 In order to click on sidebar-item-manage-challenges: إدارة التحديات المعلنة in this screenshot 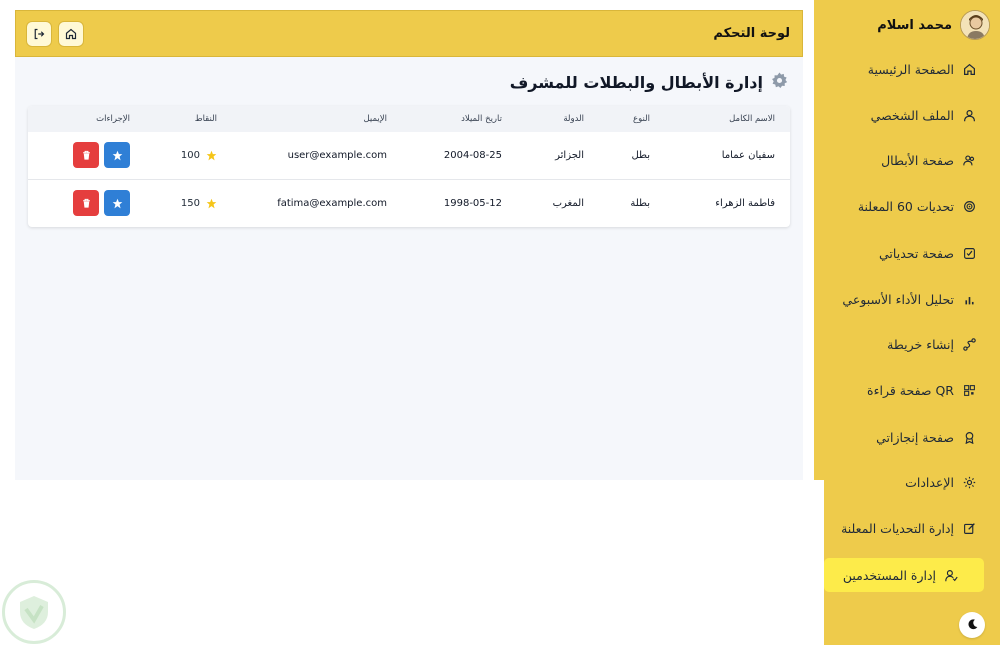, I will do `click(908, 528)`.